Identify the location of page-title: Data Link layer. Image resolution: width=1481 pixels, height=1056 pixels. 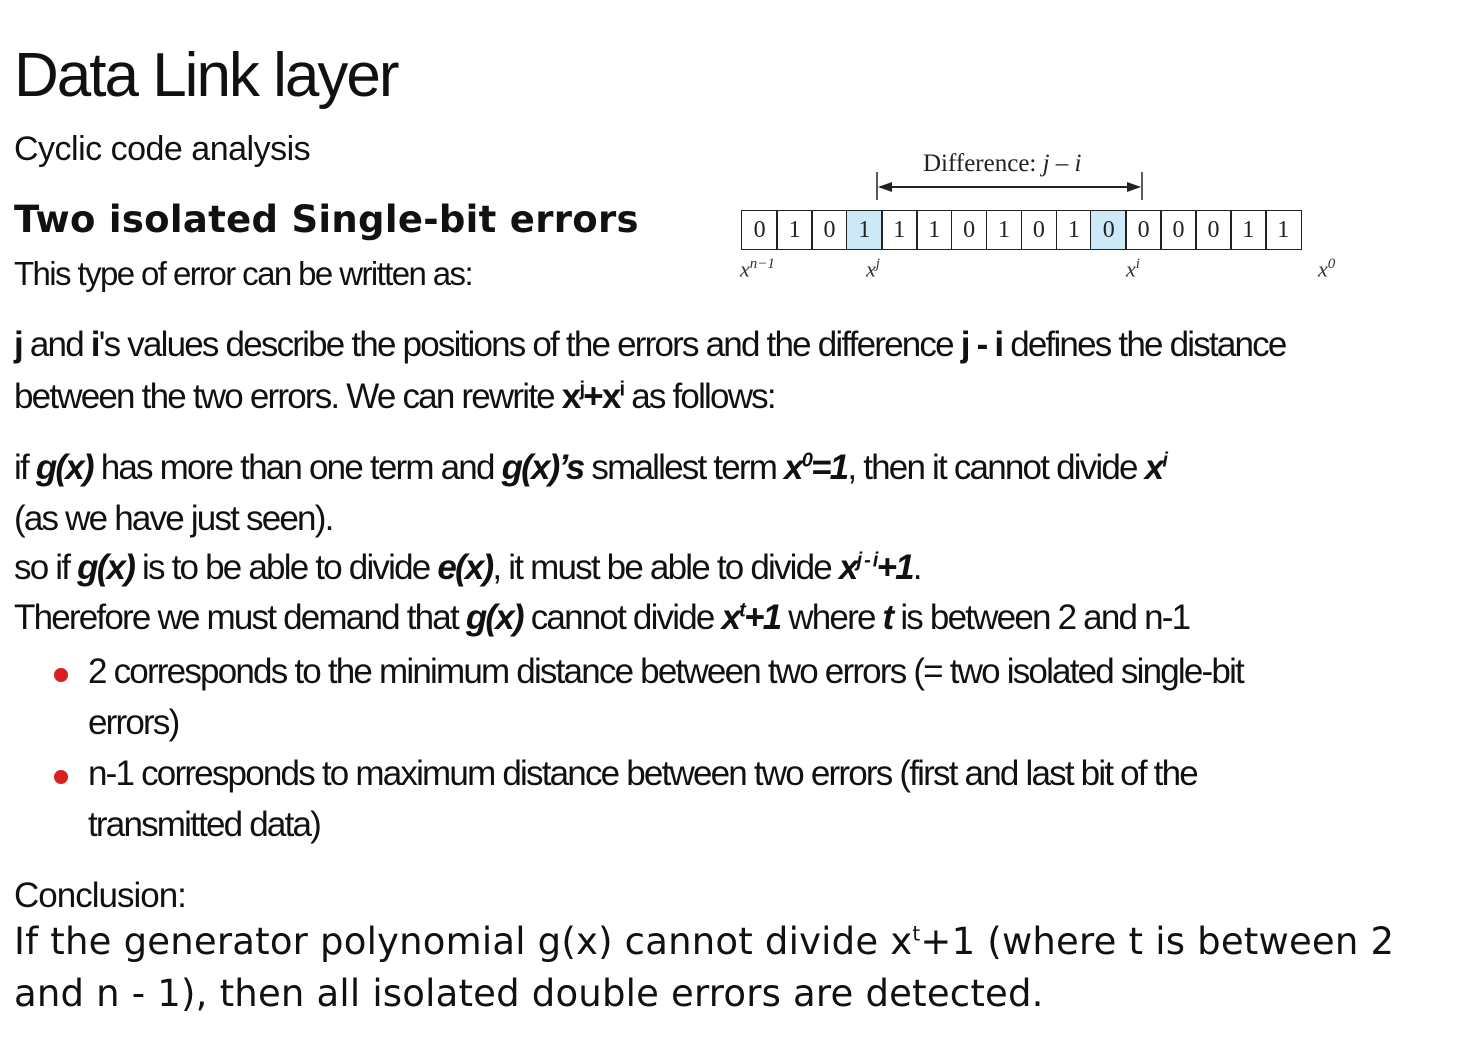
(207, 75).